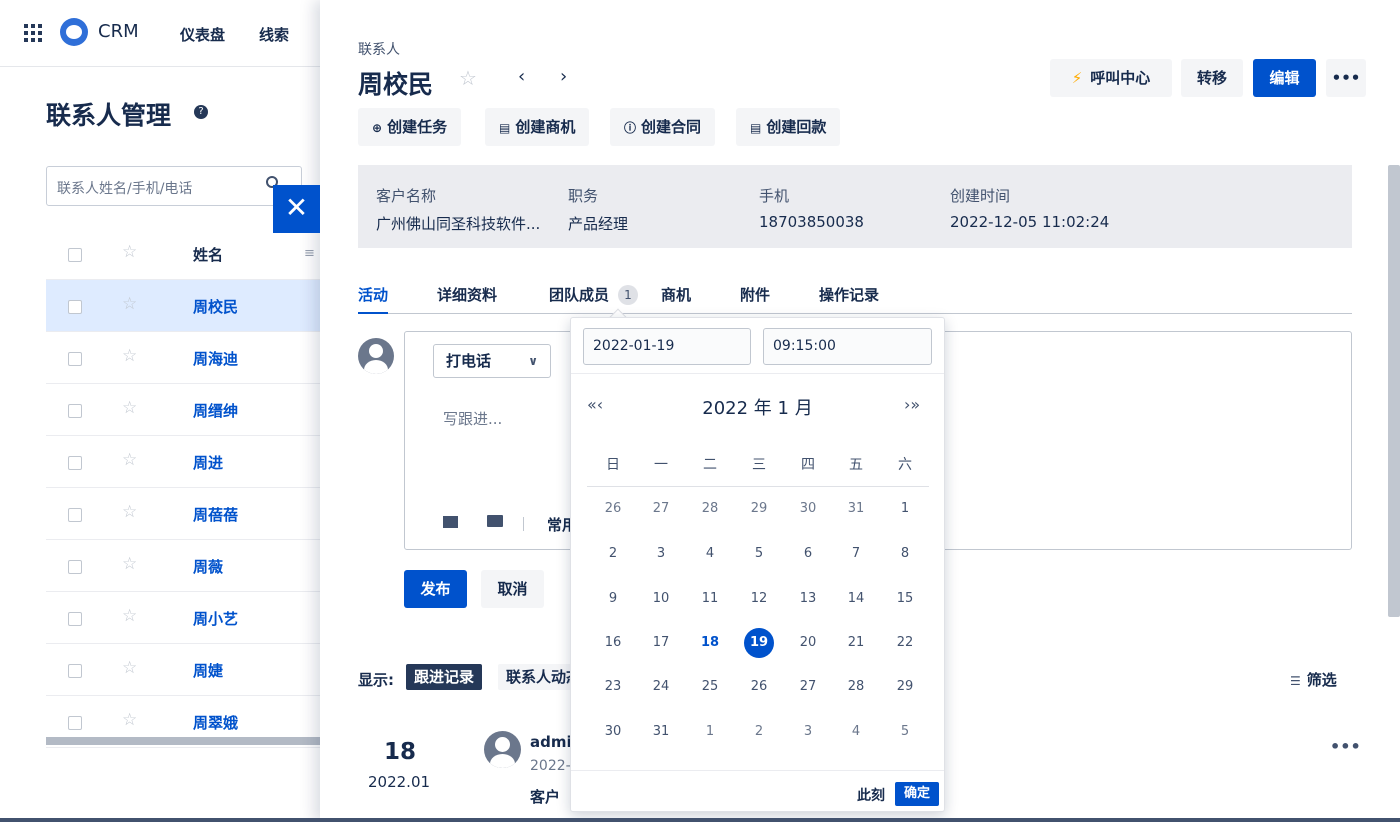 The image size is (1400, 822). Describe the element at coordinates (215, 514) in the screenshot. I see `contact-name-link: 周蓓蓓` at that location.